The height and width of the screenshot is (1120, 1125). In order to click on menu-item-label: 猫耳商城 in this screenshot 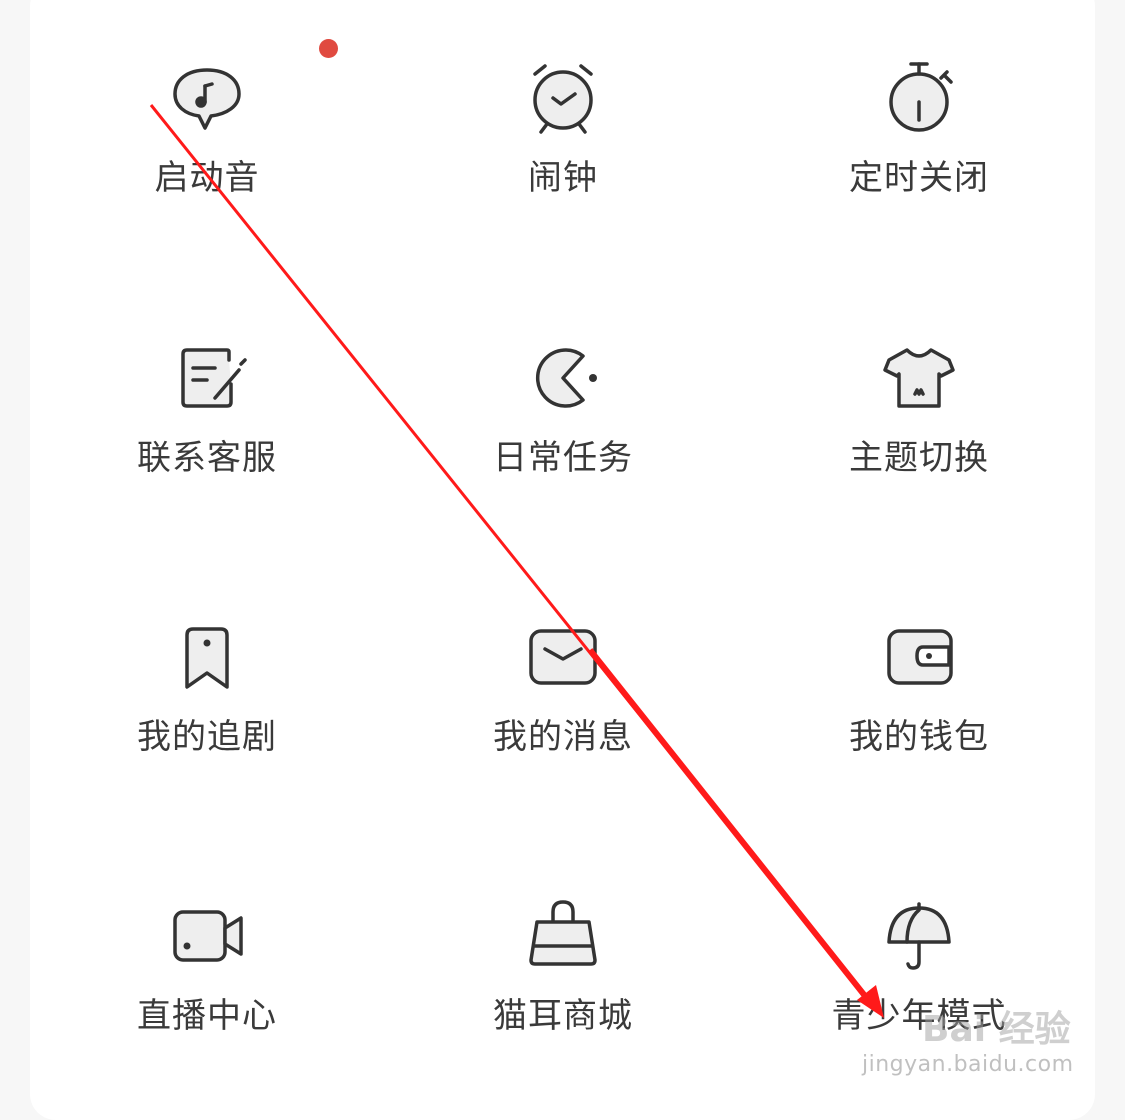, I will do `click(563, 1016)`.